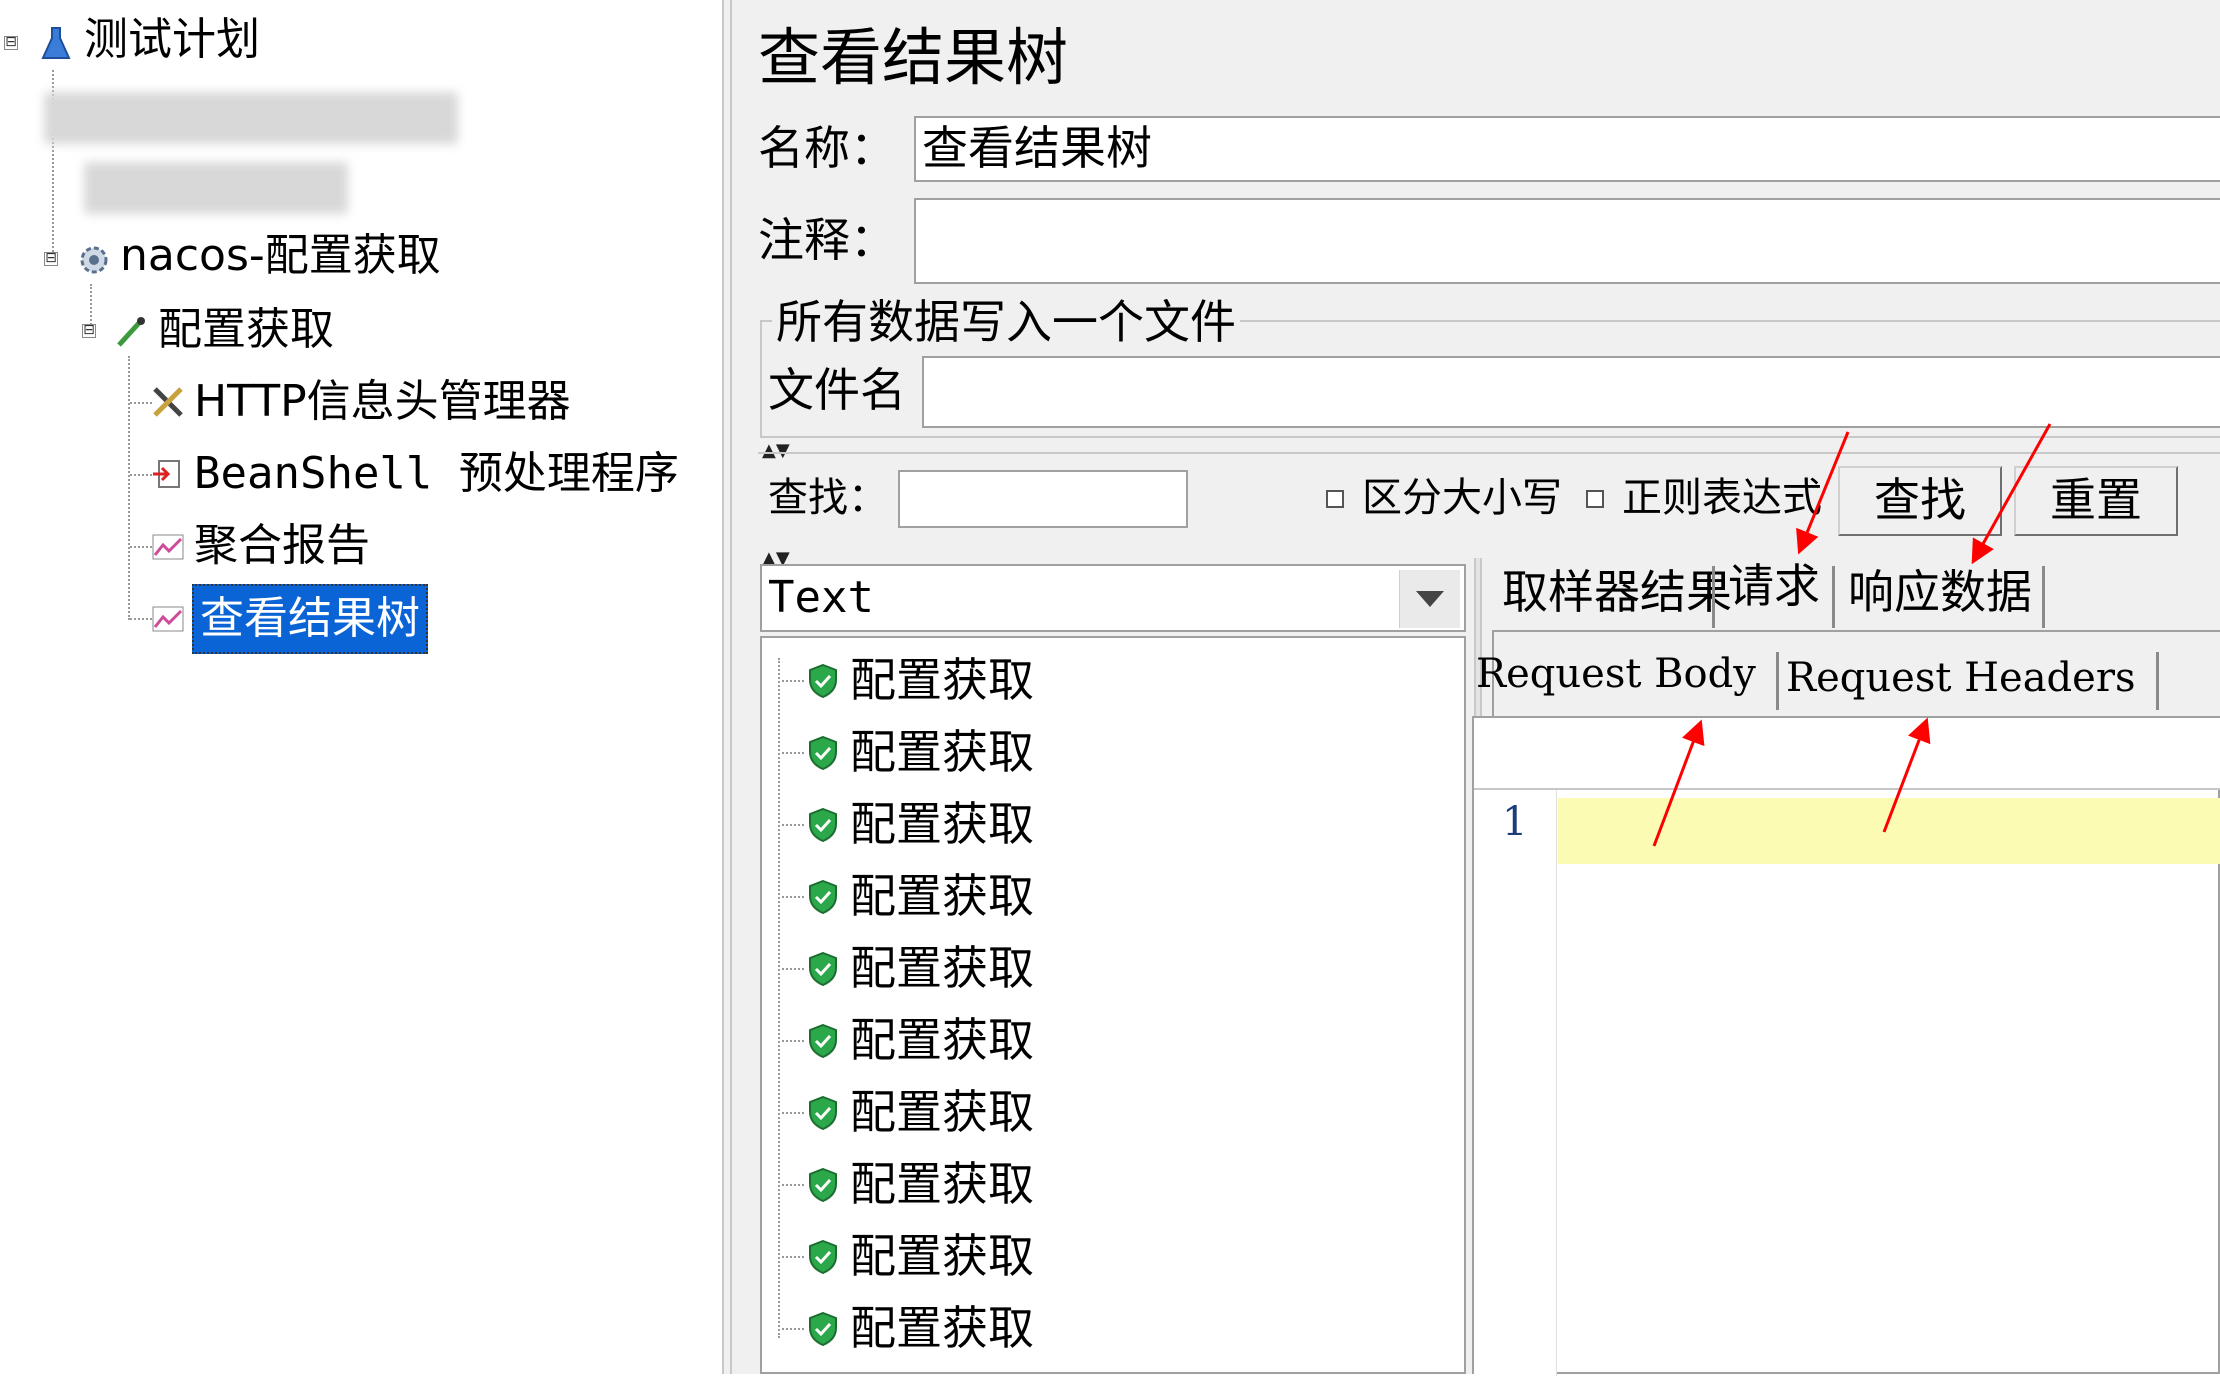  I want to click on annotation-arrows, so click(1852, 635).